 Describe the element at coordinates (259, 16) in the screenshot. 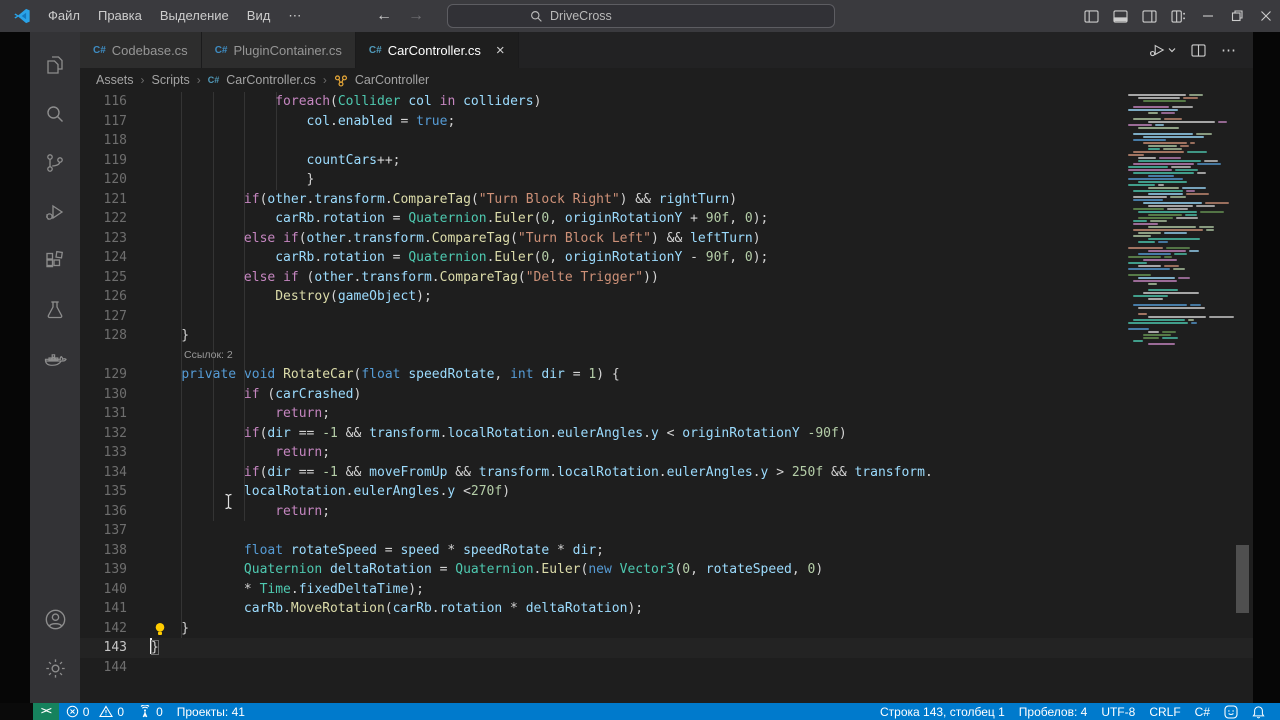

I see `menu-view: Вид` at that location.